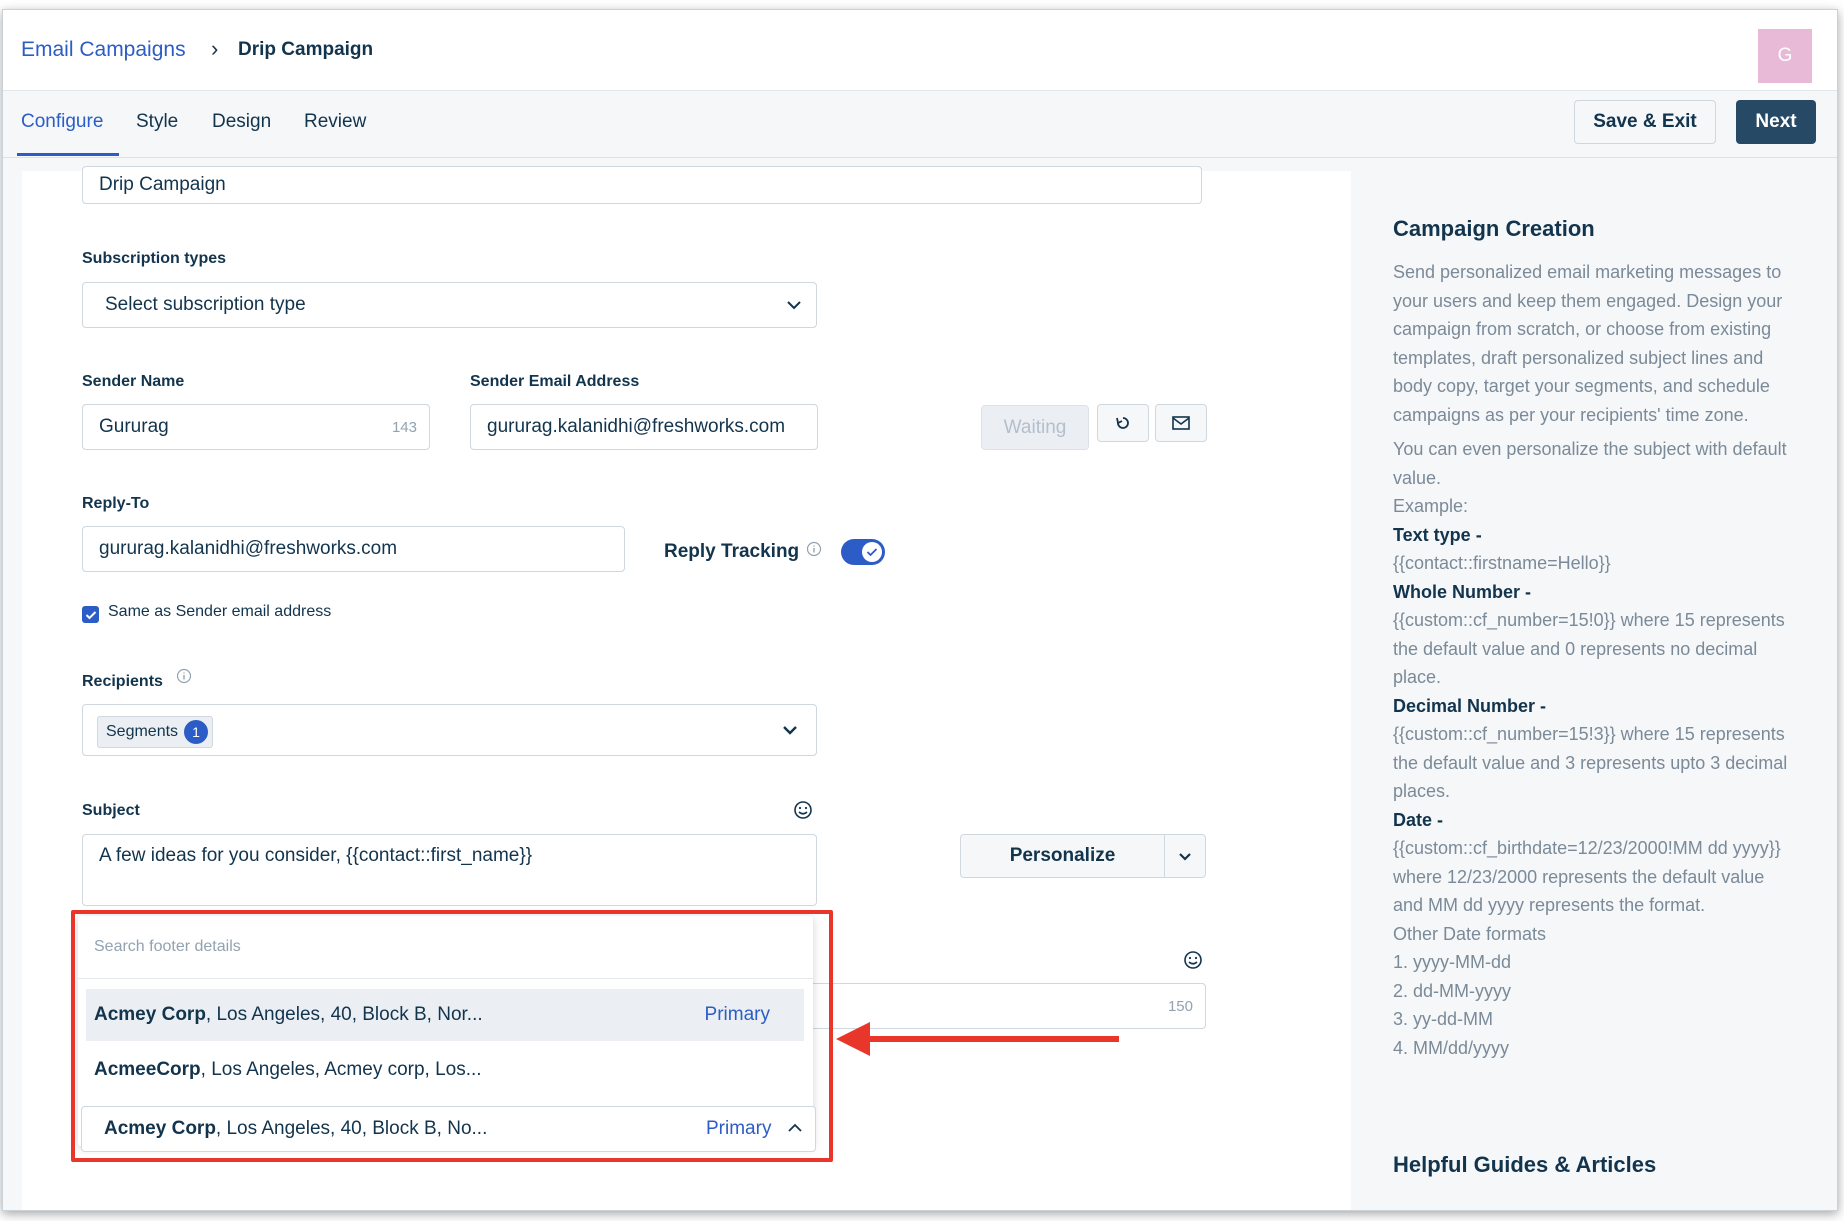 The image size is (1844, 1221). What do you see at coordinates (1470, 705) in the screenshot?
I see `decimal-number-heading: Decimal Number -` at bounding box center [1470, 705].